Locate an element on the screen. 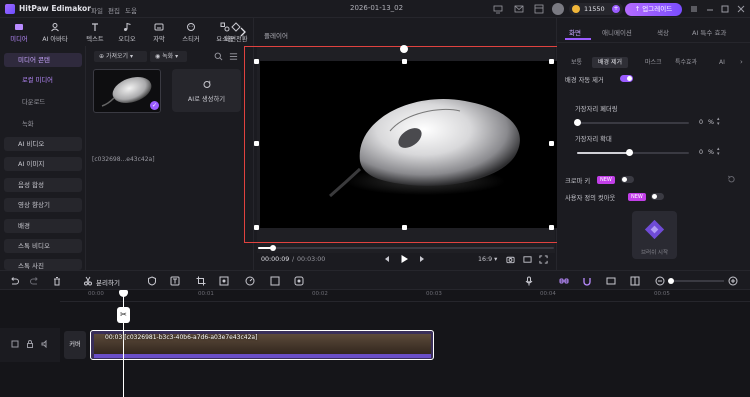 This screenshot has width=750, height=397. screenshot-icon is located at coordinates (275, 281).